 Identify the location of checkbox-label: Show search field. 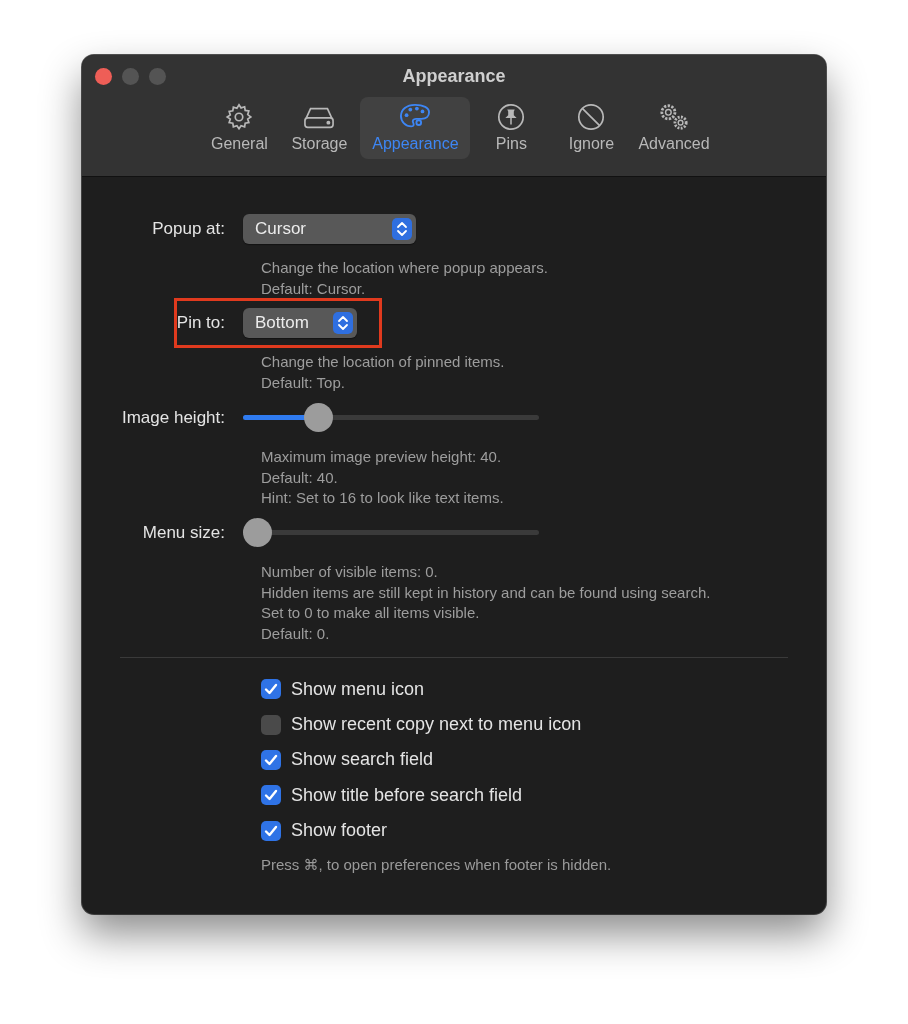
(362, 760).